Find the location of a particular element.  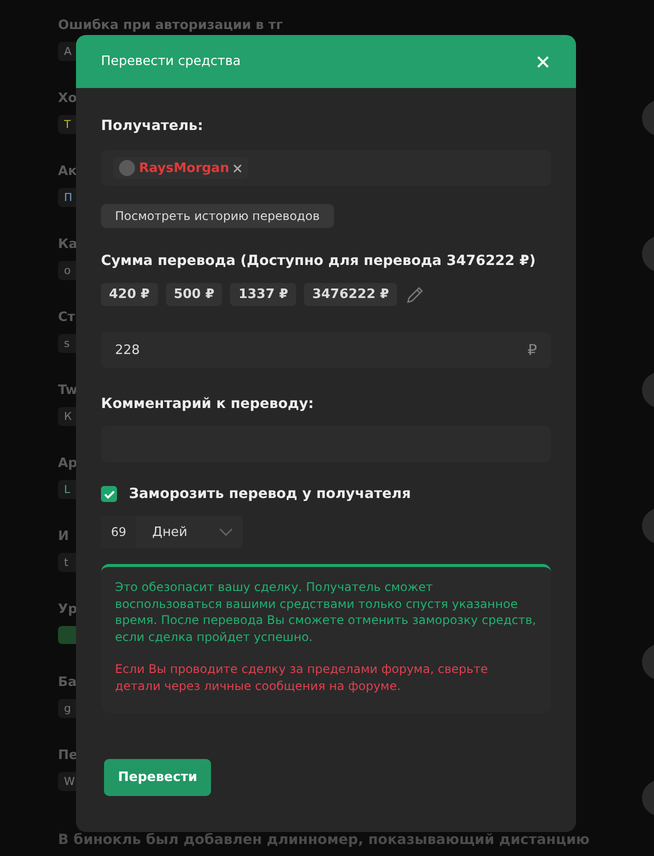

amount-preset: 1337 ₽ is located at coordinates (263, 294).